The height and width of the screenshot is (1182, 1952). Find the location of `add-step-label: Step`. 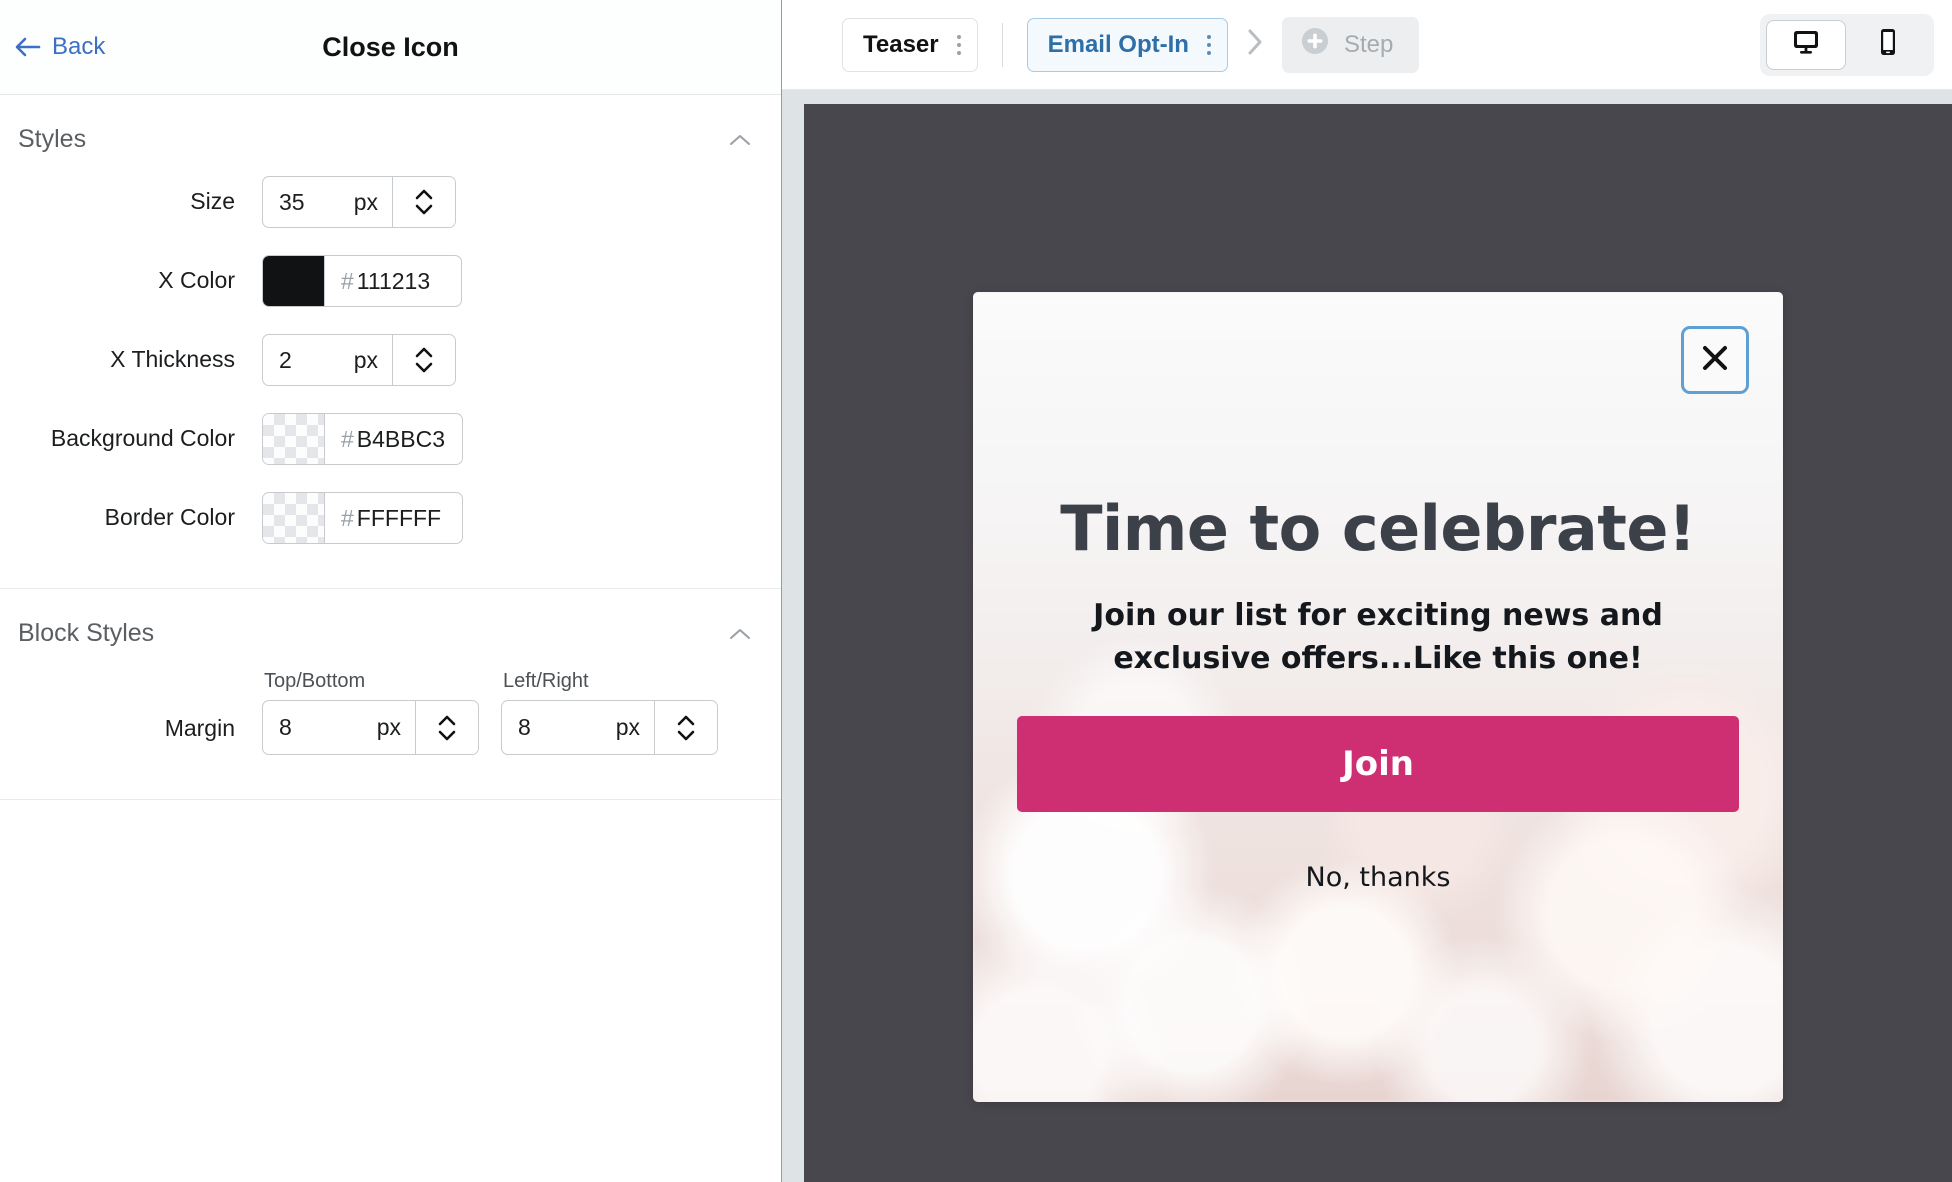

add-step-label: Step is located at coordinates (1368, 44).